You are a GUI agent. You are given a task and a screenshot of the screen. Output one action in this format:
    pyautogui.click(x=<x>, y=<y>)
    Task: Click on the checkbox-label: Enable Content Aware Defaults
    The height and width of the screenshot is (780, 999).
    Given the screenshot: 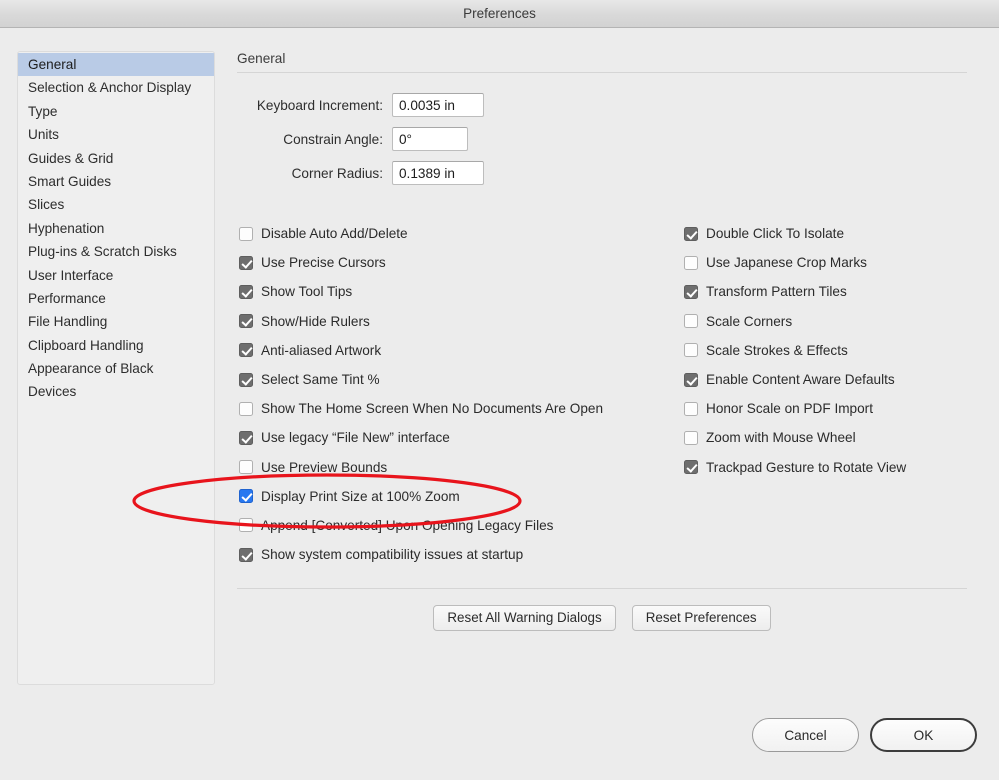 What is the action you would take?
    pyautogui.click(x=800, y=380)
    